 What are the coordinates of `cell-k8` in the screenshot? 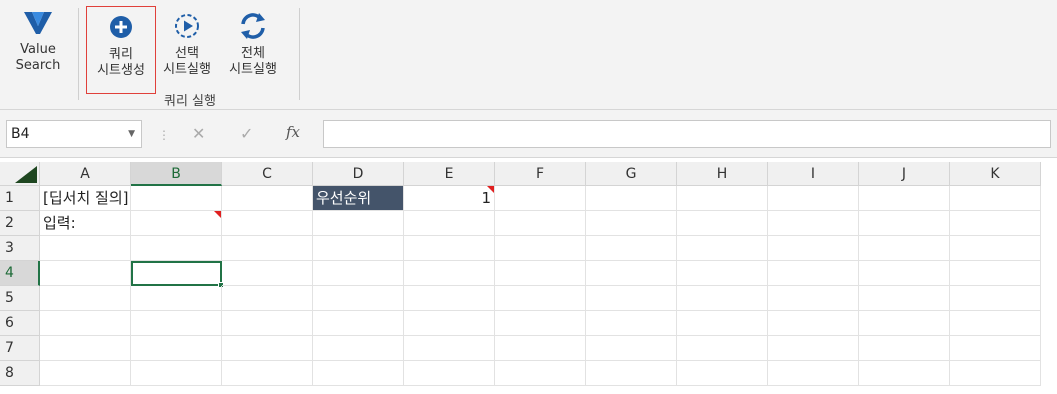 It's located at (995, 373).